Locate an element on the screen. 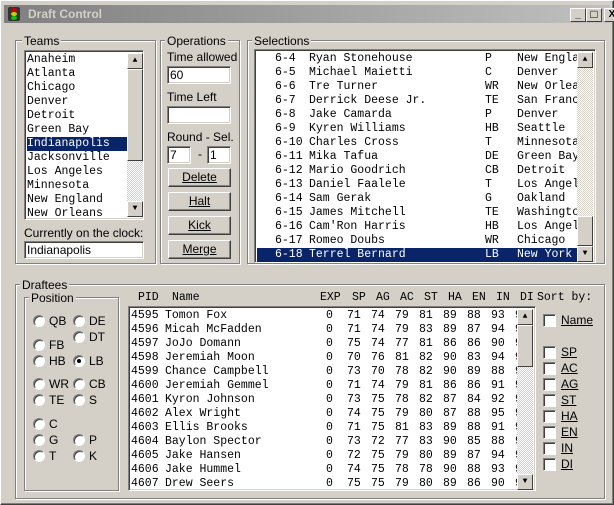 This screenshot has height=505, width=614. radio-label: DT is located at coordinates (97, 337).